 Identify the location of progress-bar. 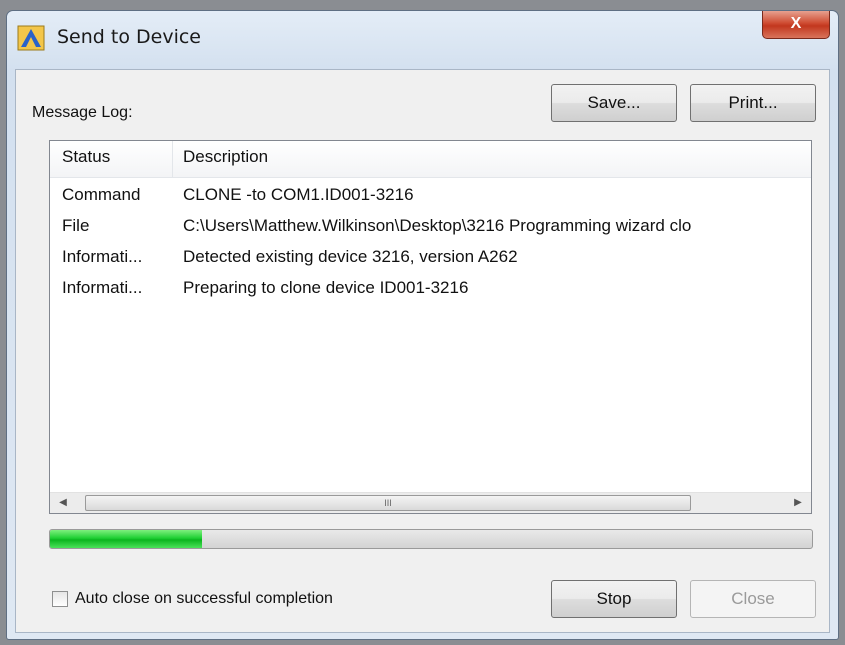
(431, 539).